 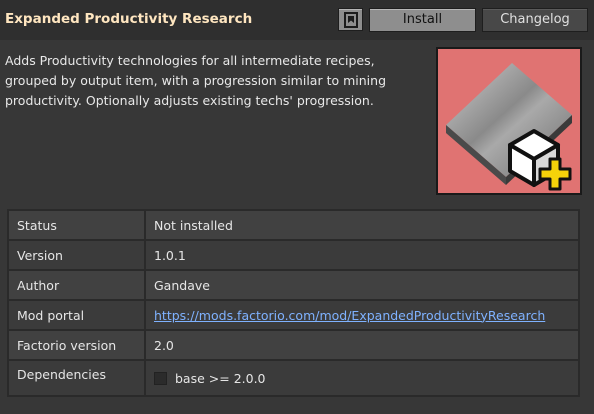 I want to click on bookmark-icon, so click(x=351, y=20).